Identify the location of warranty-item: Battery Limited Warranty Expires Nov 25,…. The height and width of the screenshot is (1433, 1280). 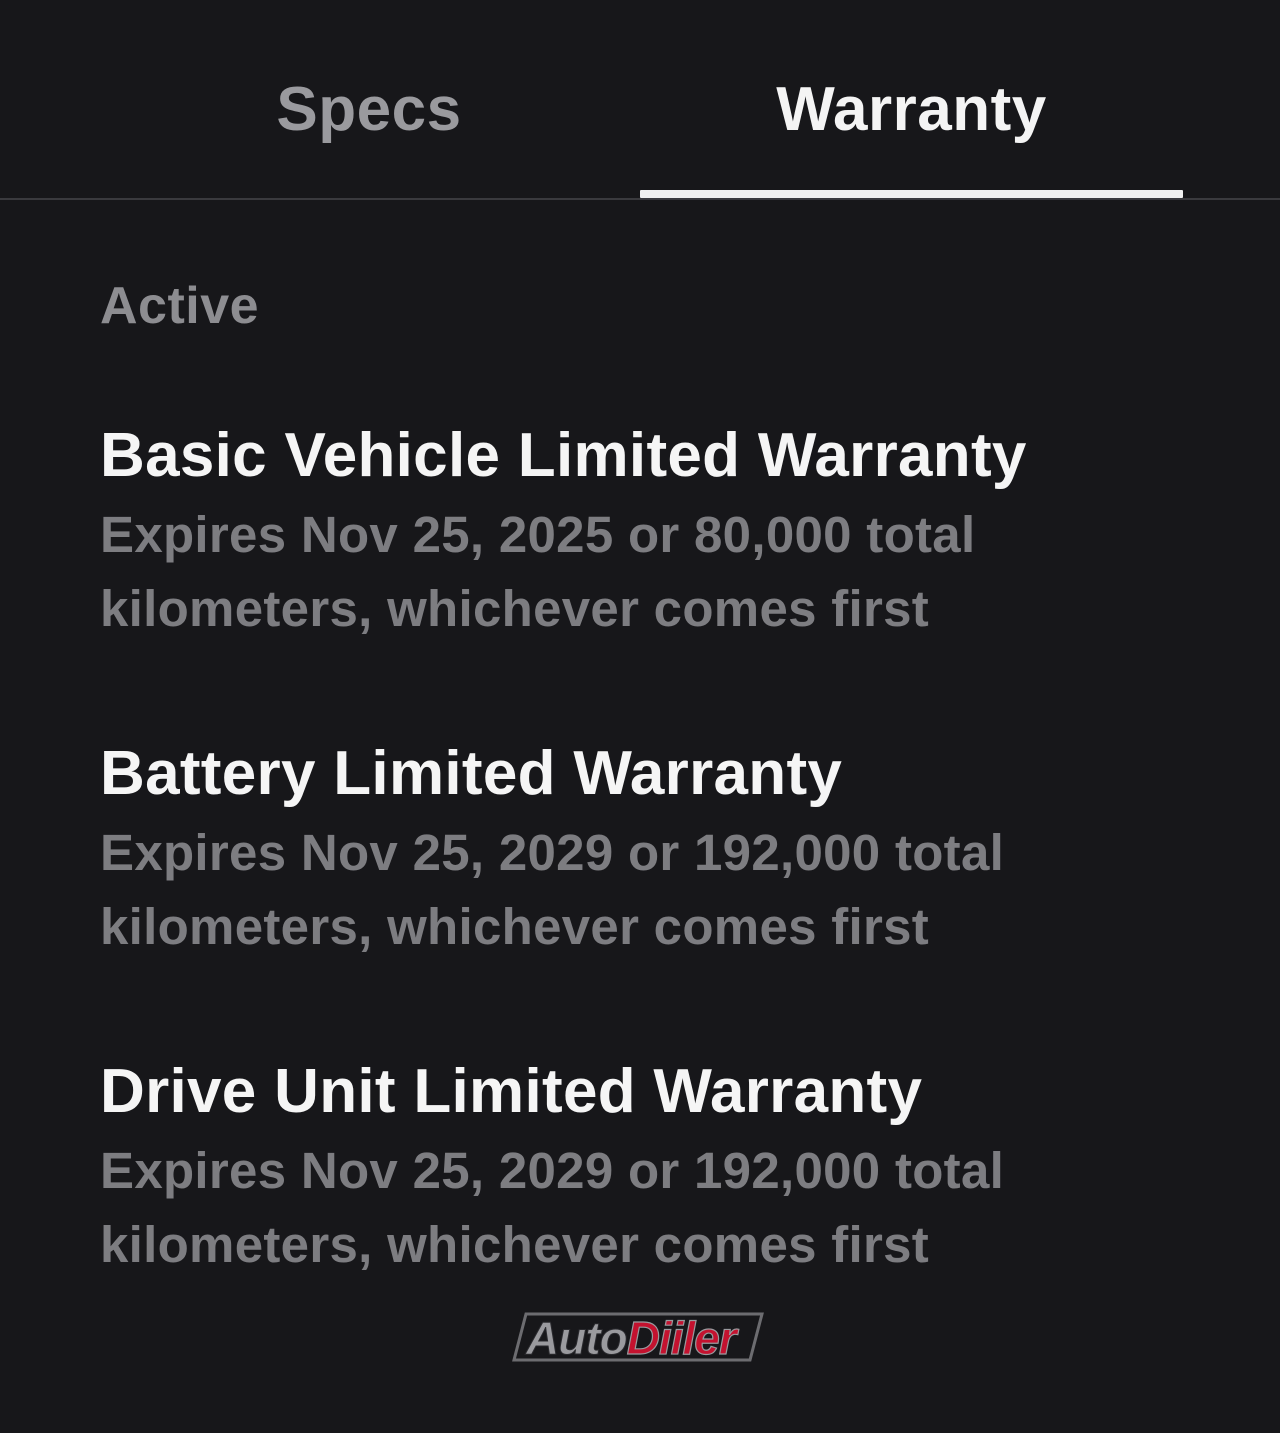
(650, 850).